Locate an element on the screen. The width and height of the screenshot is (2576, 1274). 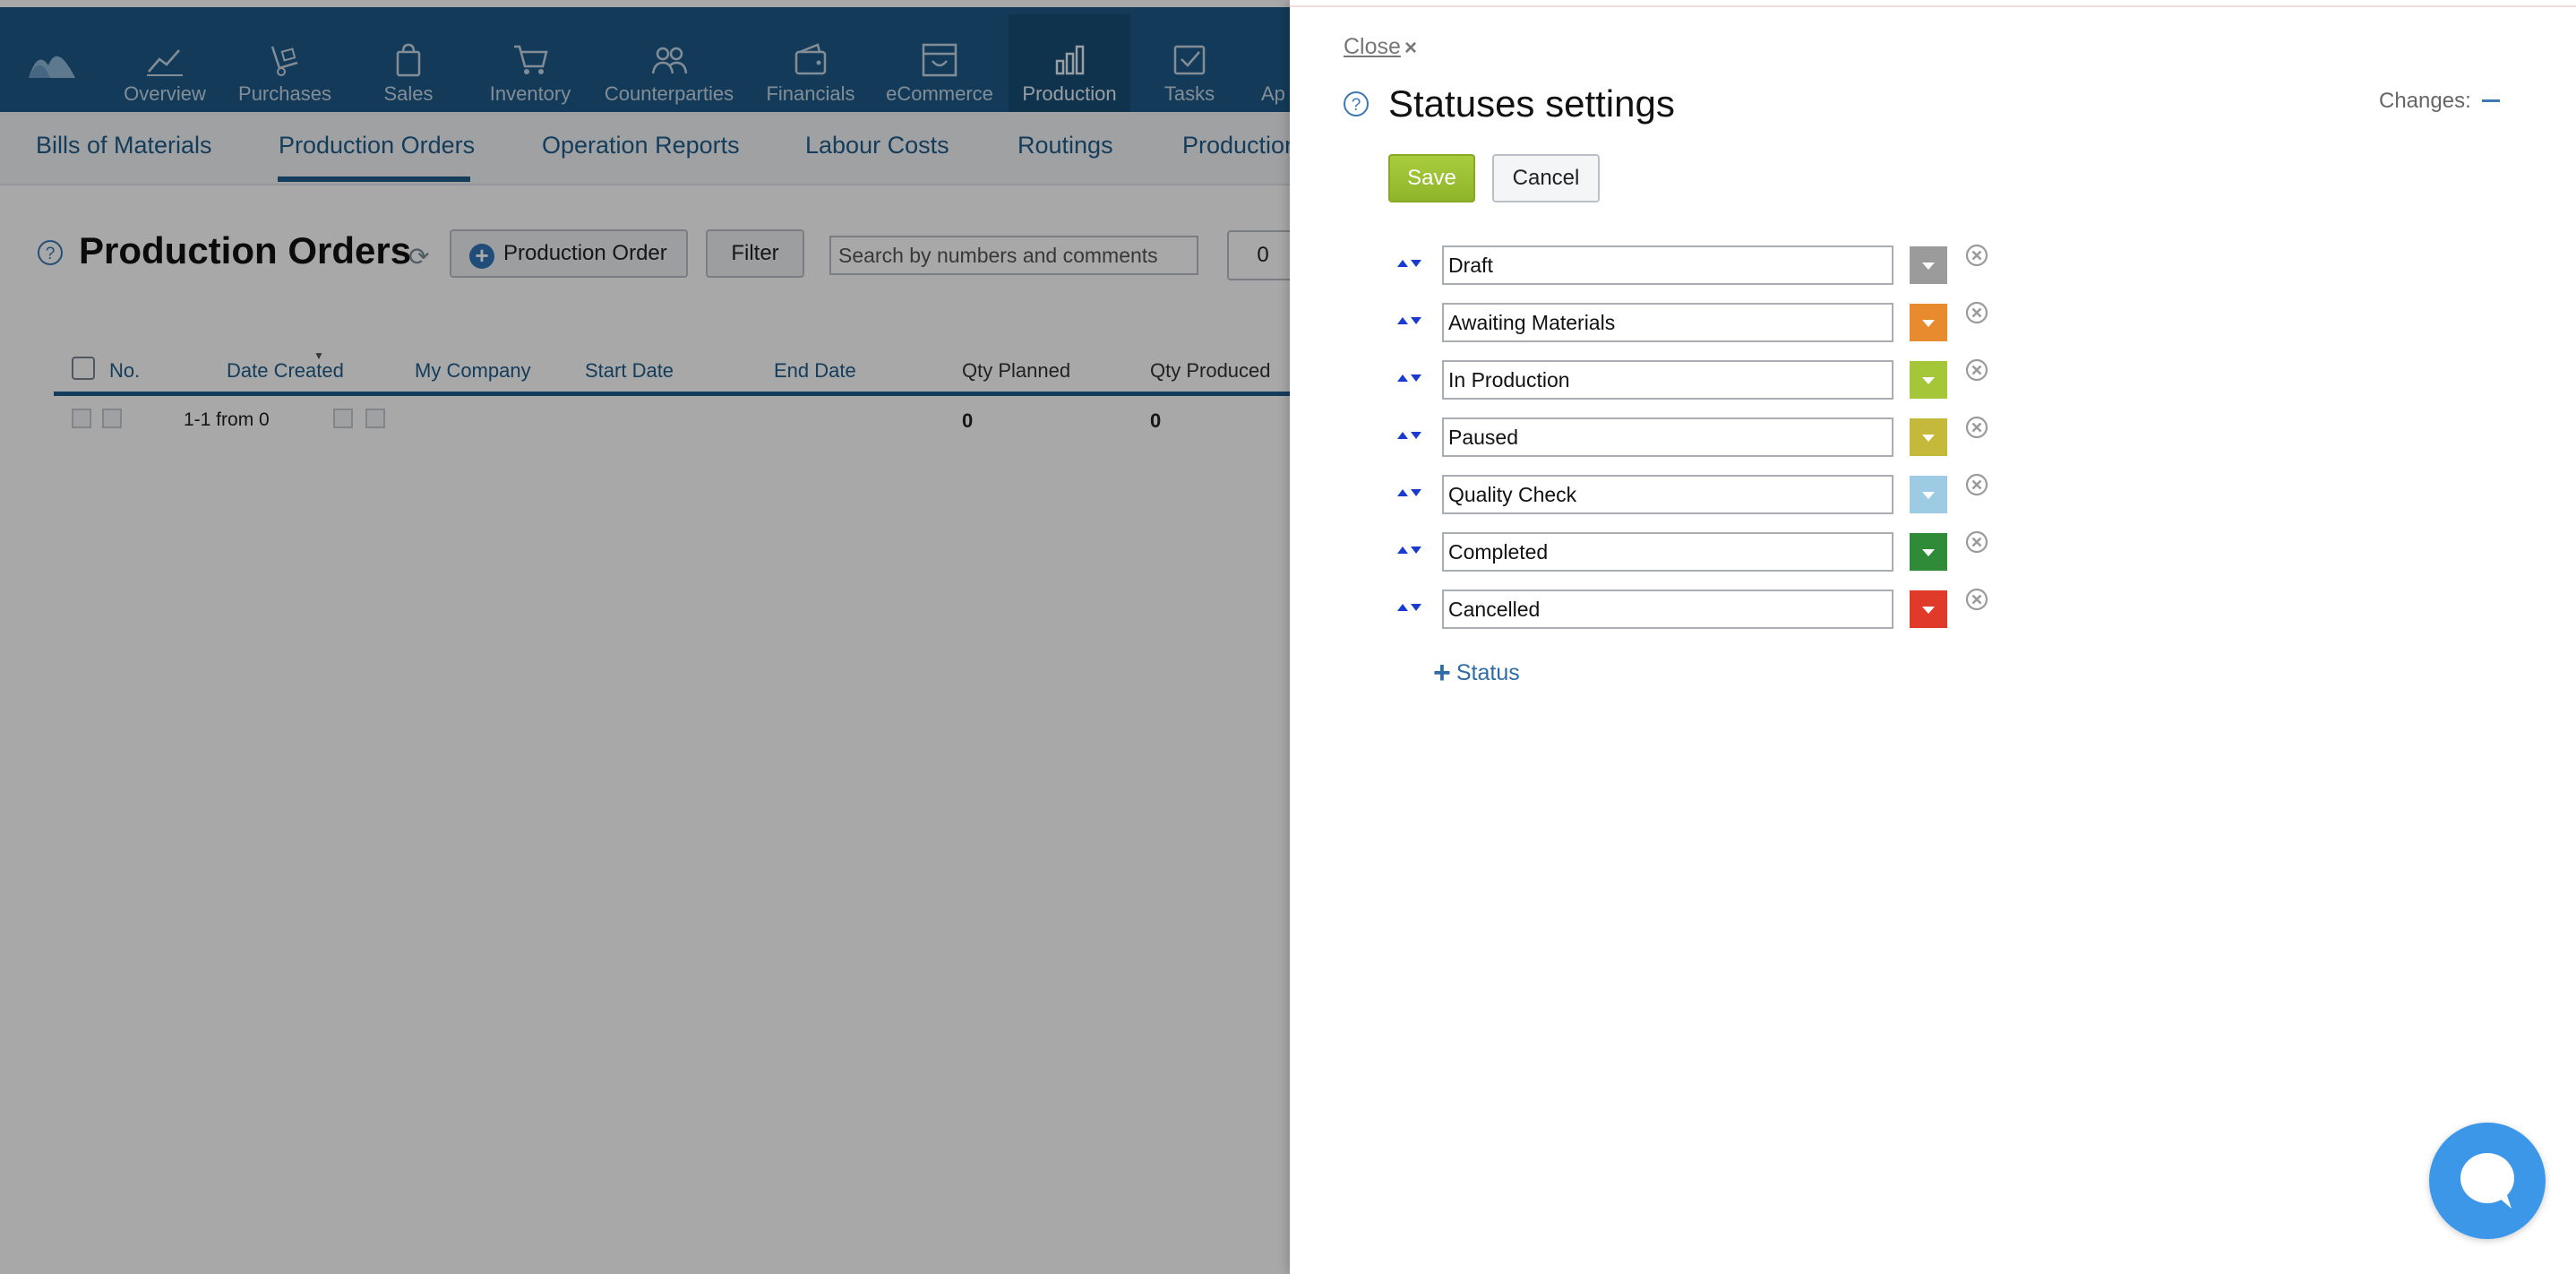
status-row: In Production is located at coordinates (1737, 379).